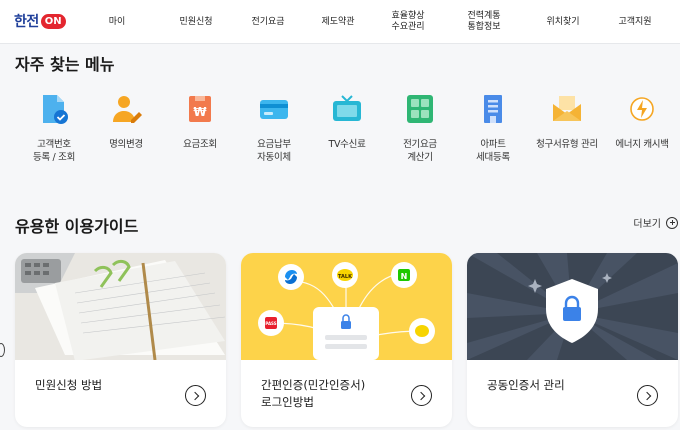 This screenshot has height=430, width=680. What do you see at coordinates (493, 151) in the screenshot?
I see `menu-label: 아파트 세대등록` at bounding box center [493, 151].